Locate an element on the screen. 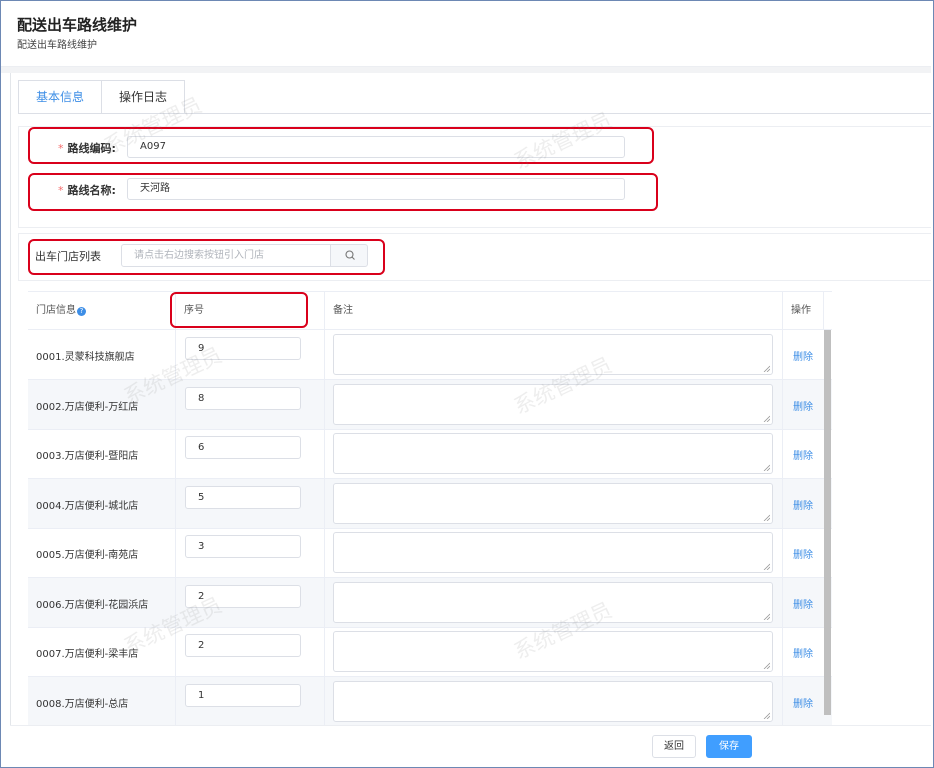 This screenshot has width=934, height=768. table-row: 0004.万店便利-城北店 5 删除 is located at coordinates (430, 503).